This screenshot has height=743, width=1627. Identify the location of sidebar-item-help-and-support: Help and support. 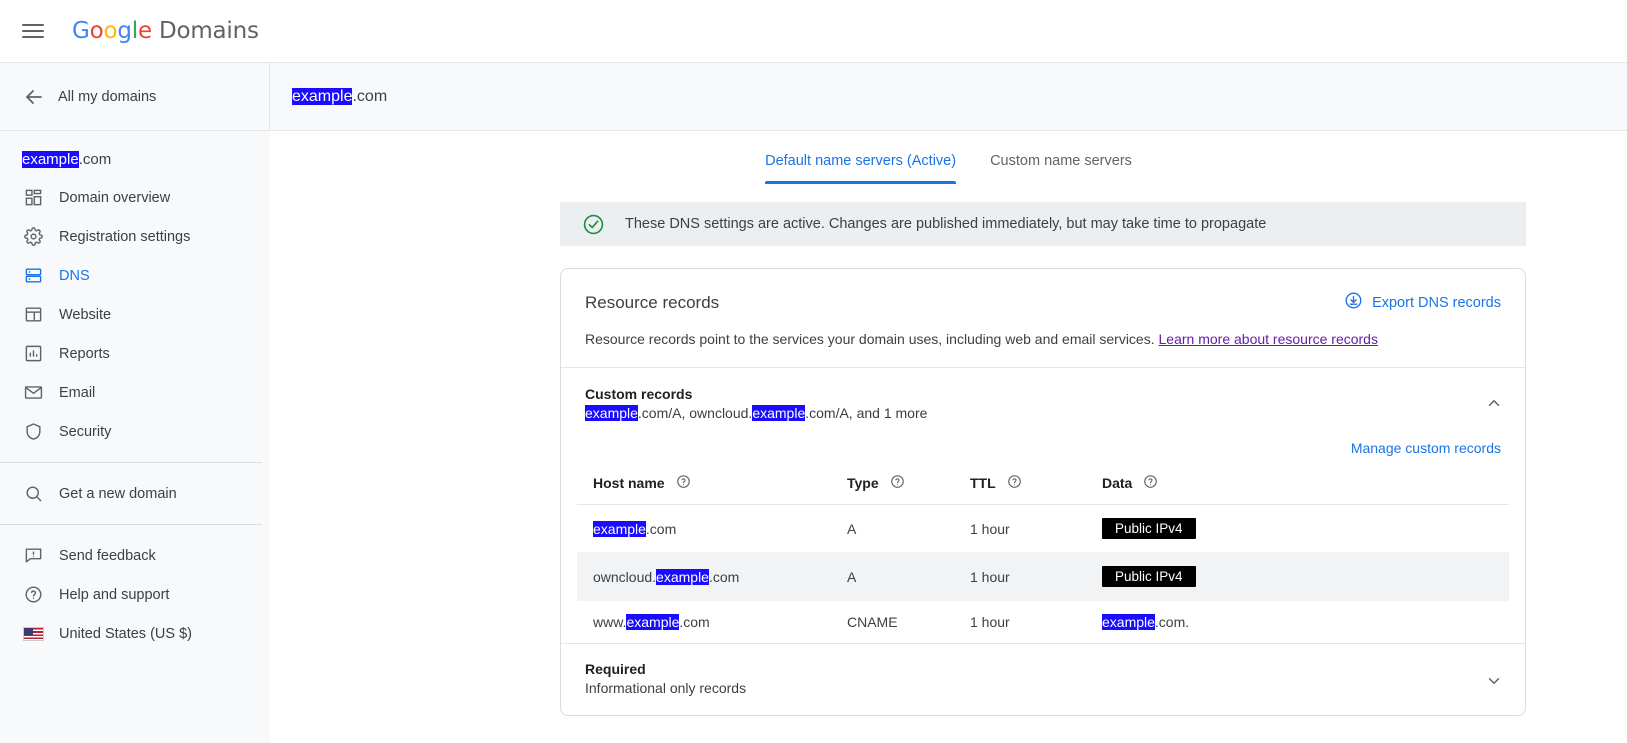
(135, 594).